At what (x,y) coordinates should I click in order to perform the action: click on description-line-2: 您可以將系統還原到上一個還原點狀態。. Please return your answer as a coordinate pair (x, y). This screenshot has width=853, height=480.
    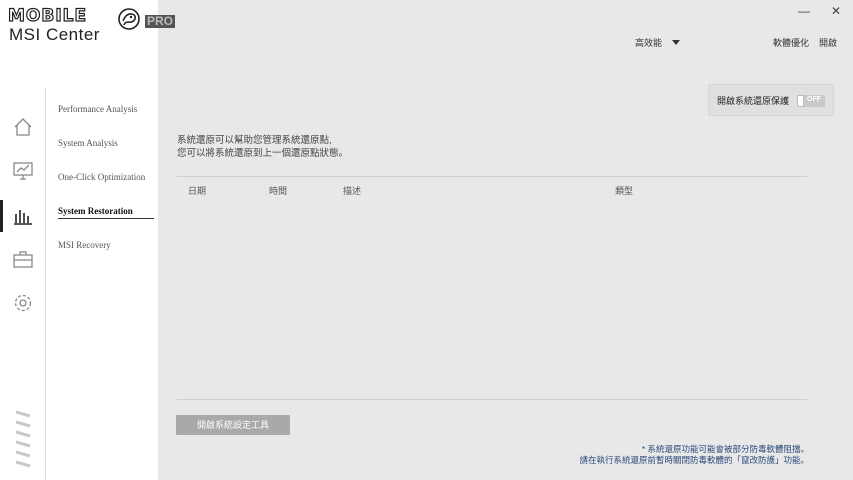
    Looking at the image, I should click on (263, 153).